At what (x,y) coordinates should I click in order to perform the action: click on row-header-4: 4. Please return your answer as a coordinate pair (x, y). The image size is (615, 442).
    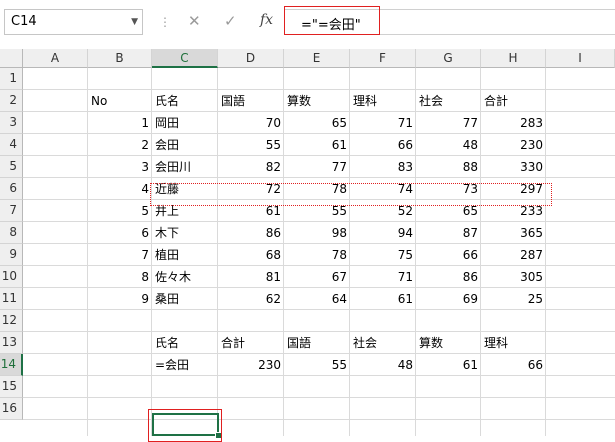
    Looking at the image, I should click on (11, 145).